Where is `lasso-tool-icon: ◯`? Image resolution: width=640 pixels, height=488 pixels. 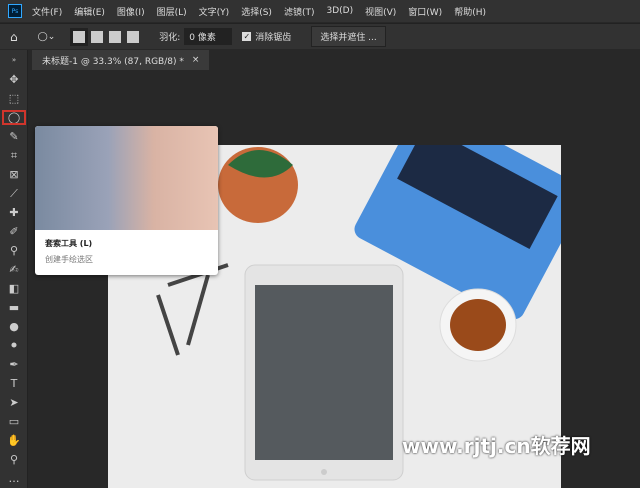
lasso-tool-icon: ◯ is located at coordinates (14, 117).